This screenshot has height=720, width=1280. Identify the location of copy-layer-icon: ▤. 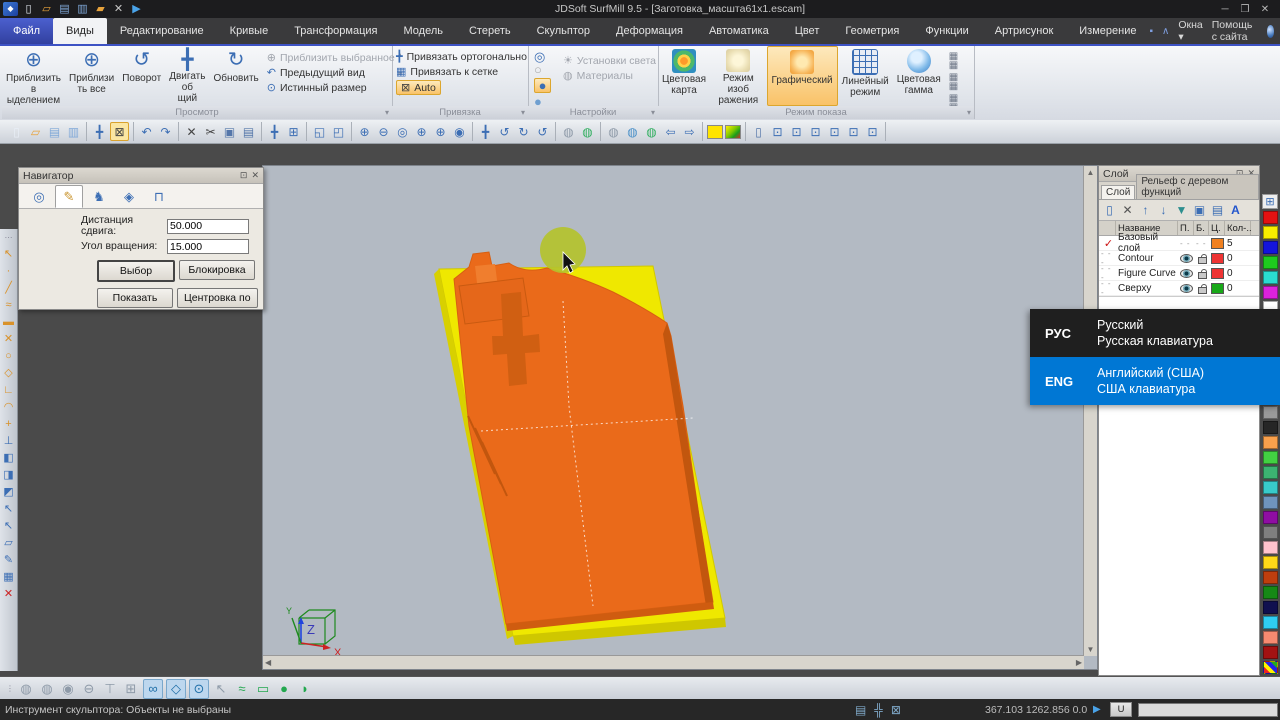
(1217, 210).